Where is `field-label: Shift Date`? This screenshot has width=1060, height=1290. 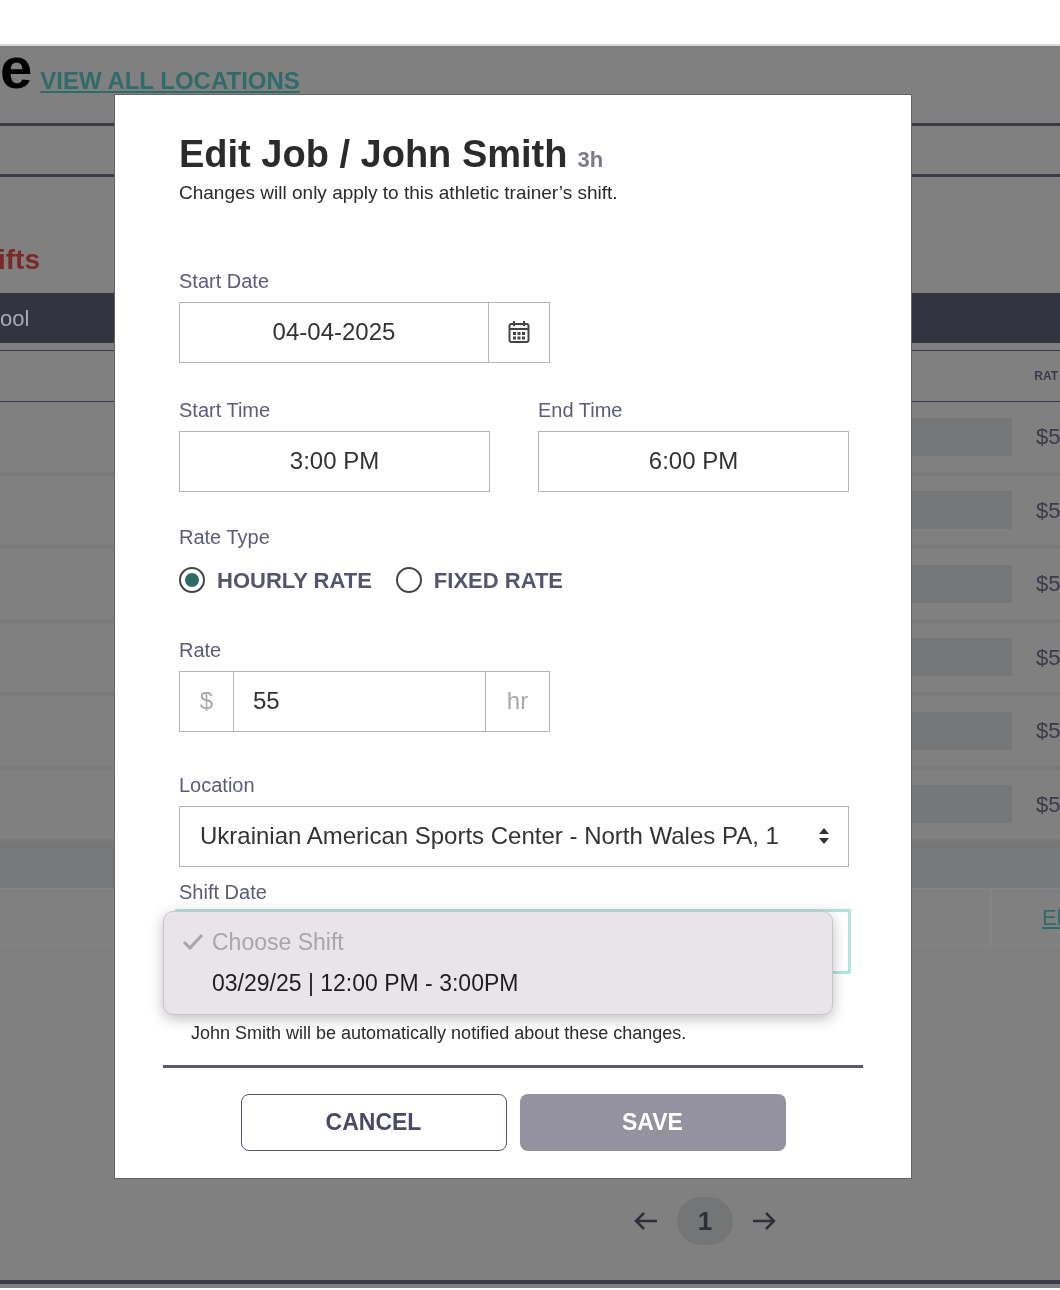
field-label: Shift Date is located at coordinates (223, 892).